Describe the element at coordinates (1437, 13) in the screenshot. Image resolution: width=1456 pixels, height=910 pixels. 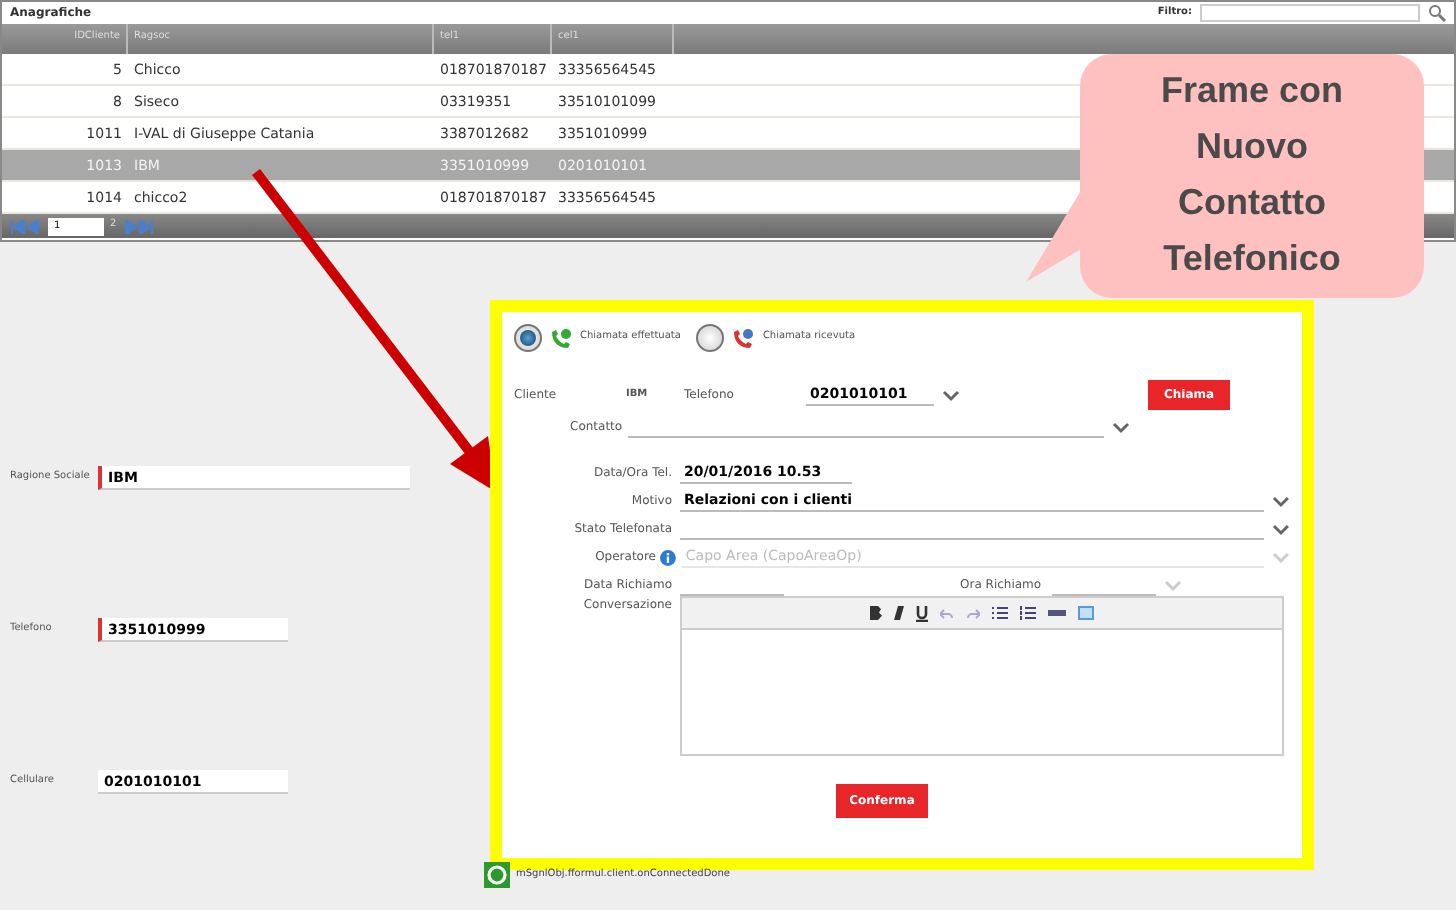
I see `search-icon` at that location.